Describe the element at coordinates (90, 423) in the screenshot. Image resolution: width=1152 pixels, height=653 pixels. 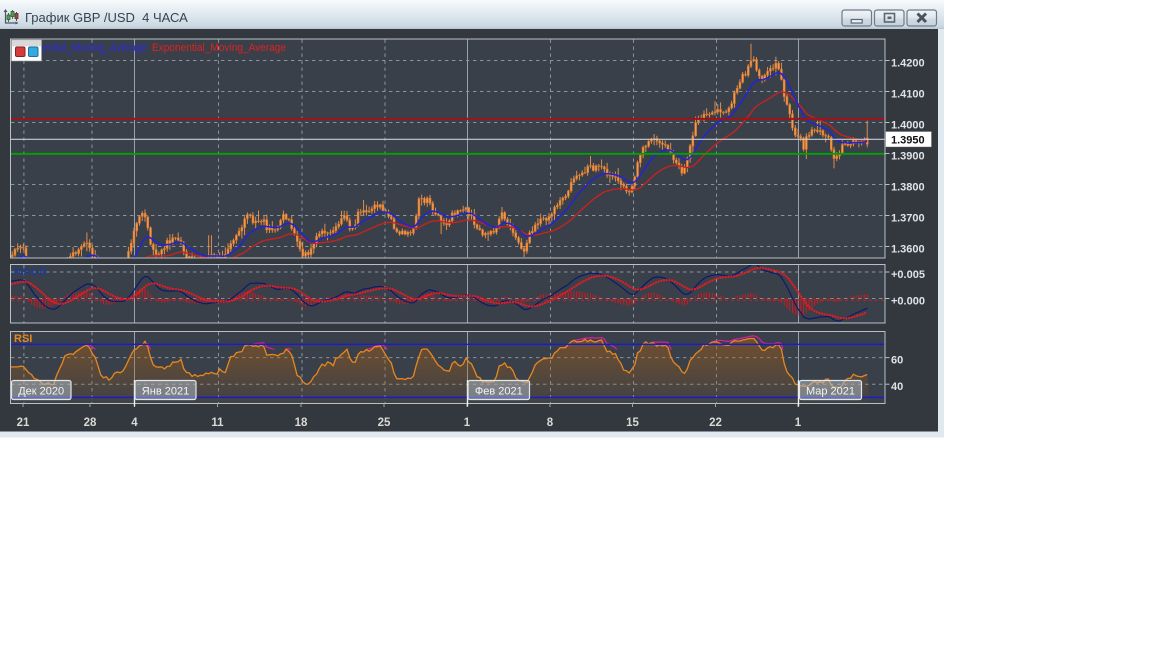
I see `svg-text: 28` at that location.